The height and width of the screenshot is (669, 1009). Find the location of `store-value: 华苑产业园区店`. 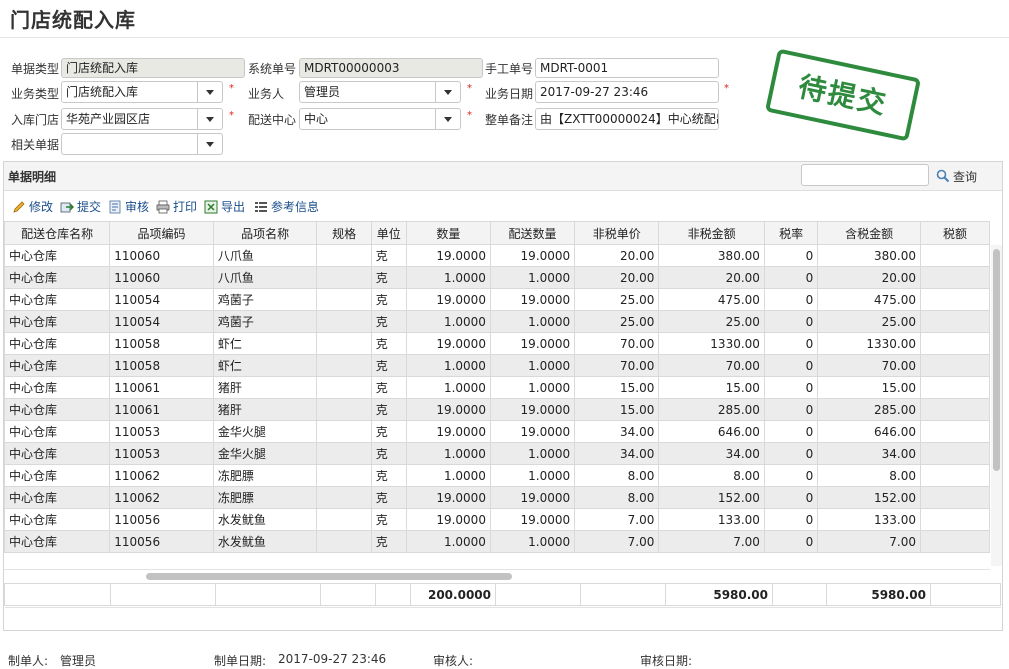

store-value: 华苑产业园区店 is located at coordinates (108, 119).